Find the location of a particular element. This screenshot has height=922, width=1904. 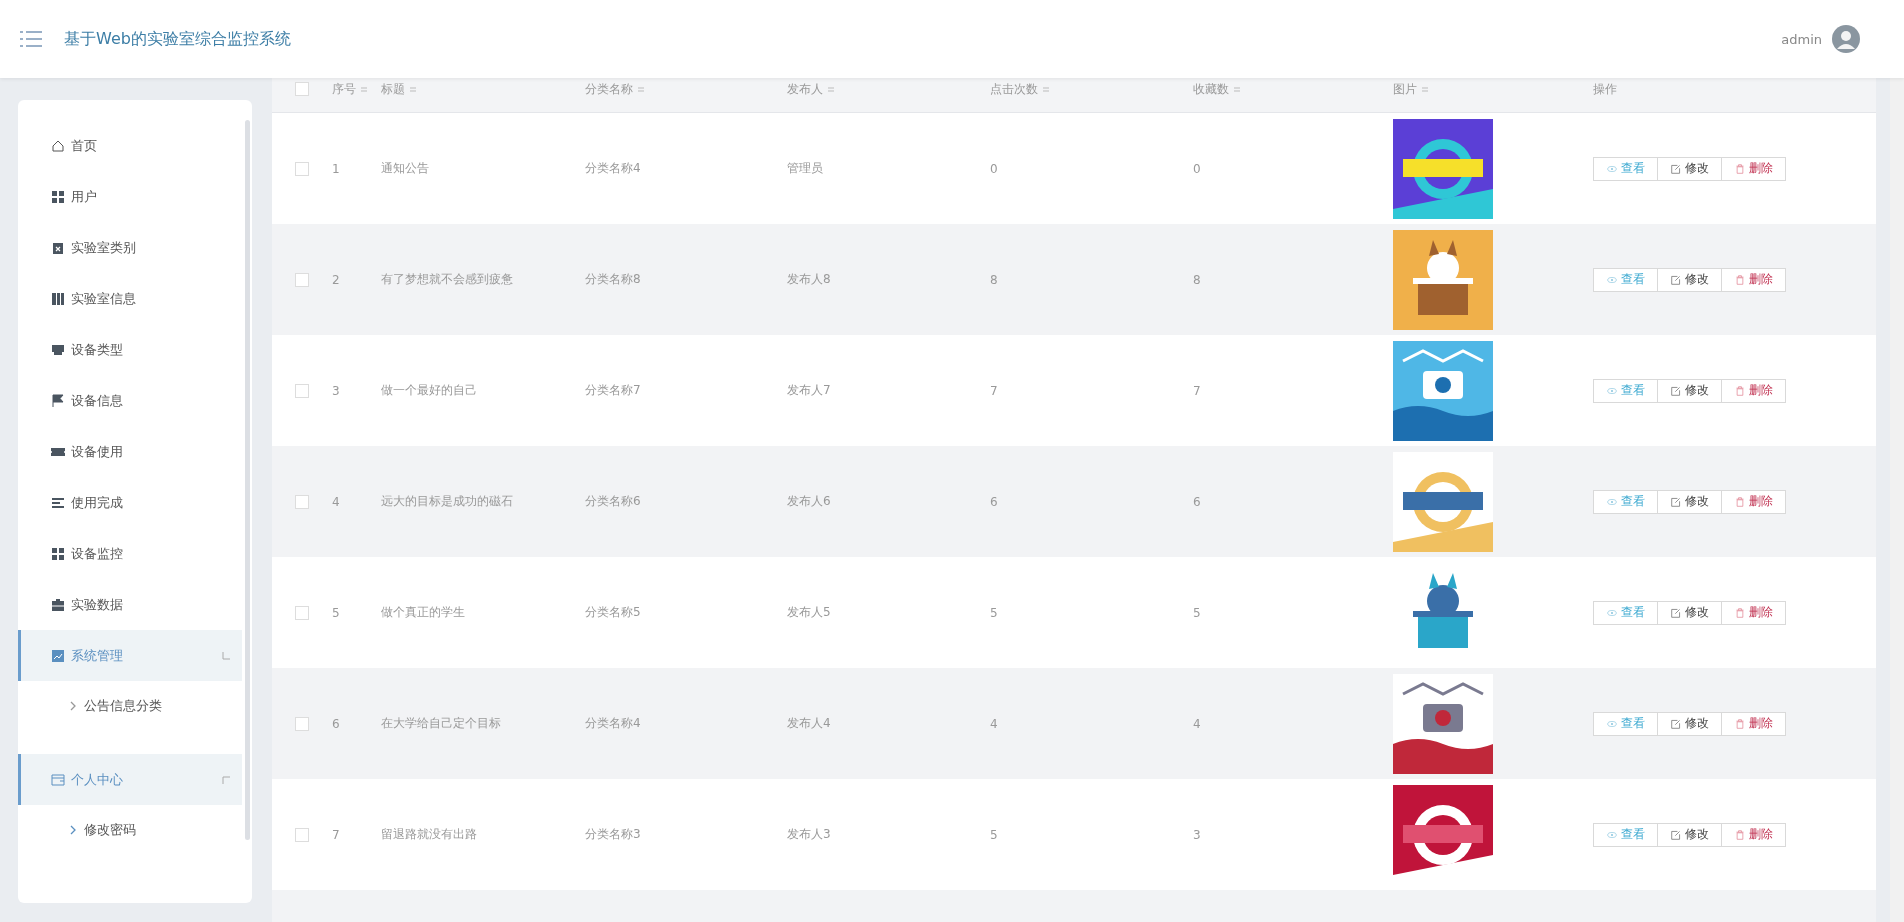

menu-icon is located at coordinates (31, 39).